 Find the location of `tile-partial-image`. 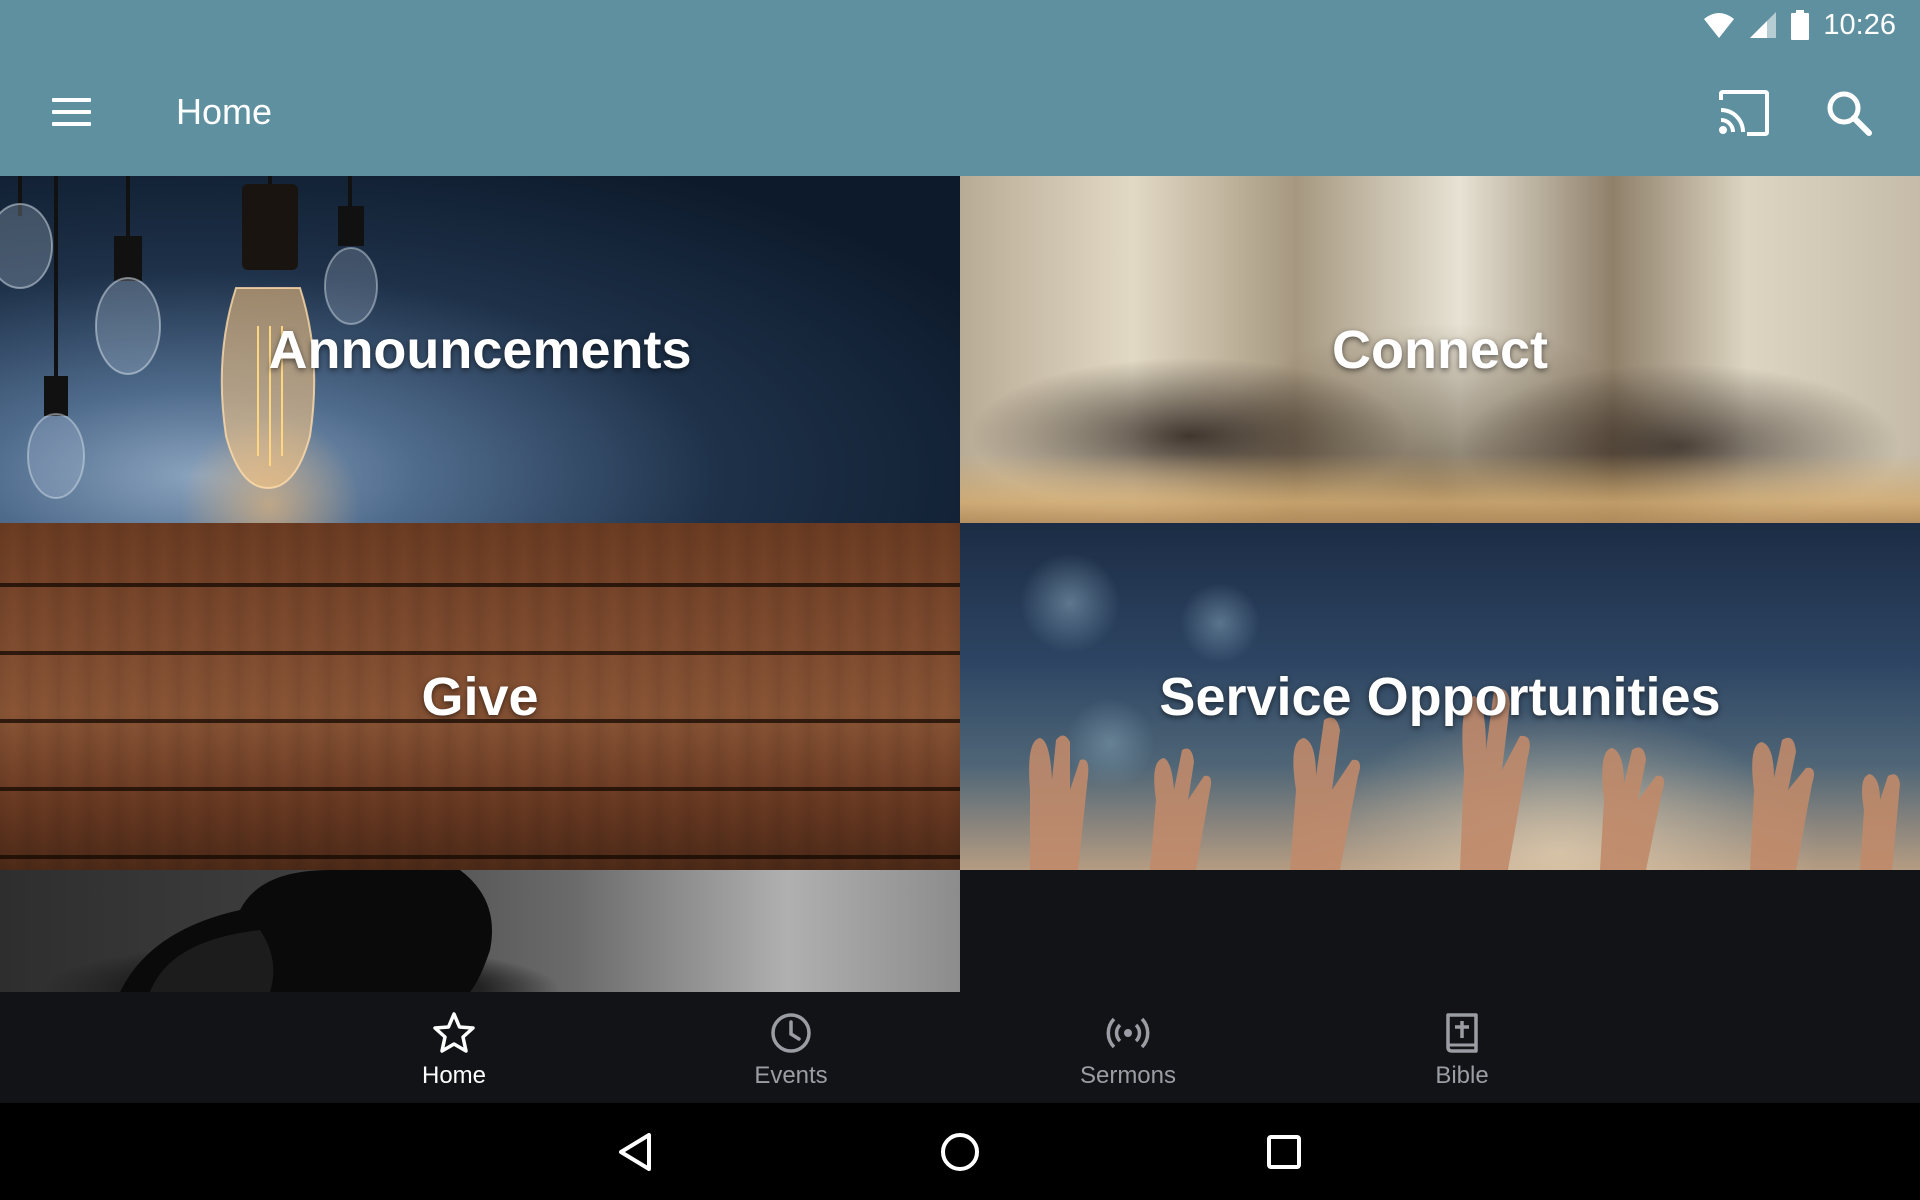

tile-partial-image is located at coordinates (480, 931).